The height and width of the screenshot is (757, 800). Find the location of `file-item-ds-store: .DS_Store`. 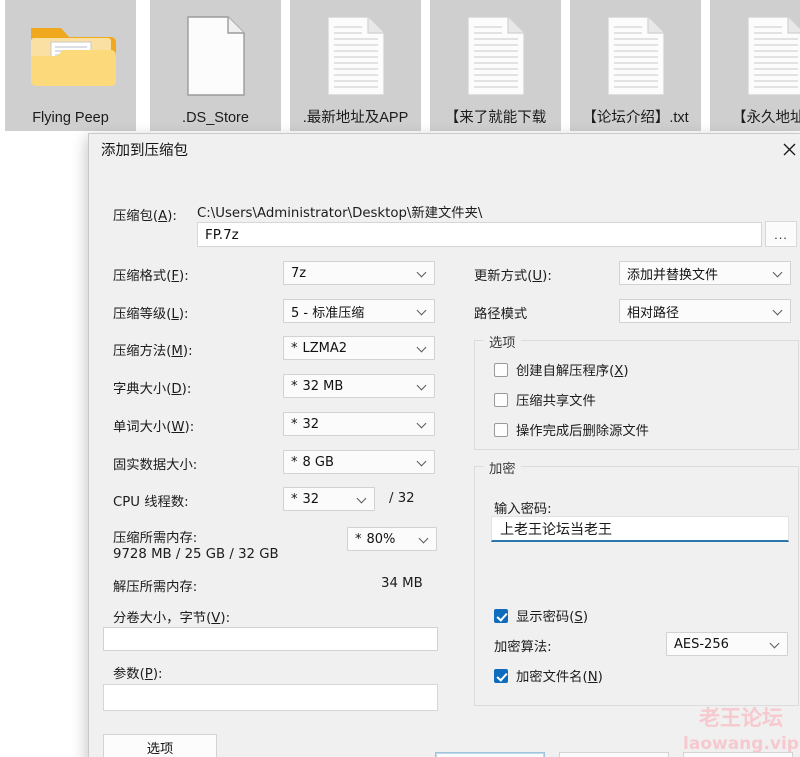

file-item-ds-store: .DS_Store is located at coordinates (215, 65).